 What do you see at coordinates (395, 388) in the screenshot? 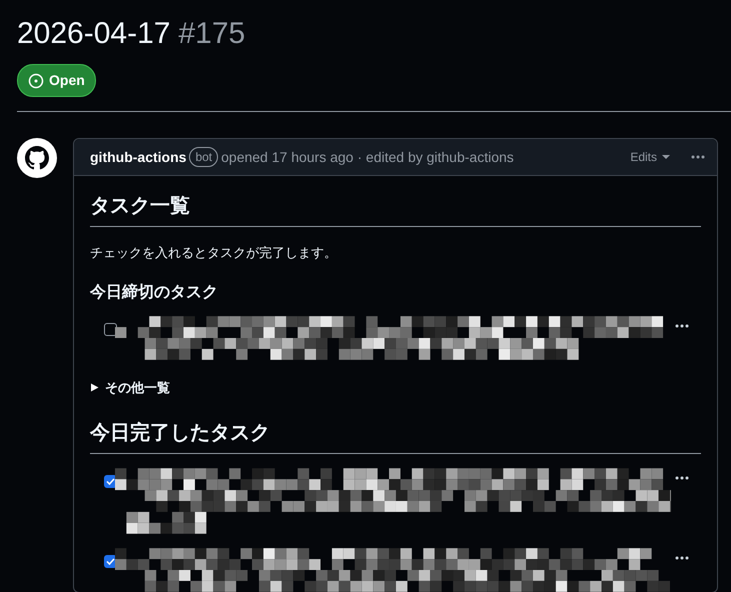
I see `details-summary: その他一覧` at bounding box center [395, 388].